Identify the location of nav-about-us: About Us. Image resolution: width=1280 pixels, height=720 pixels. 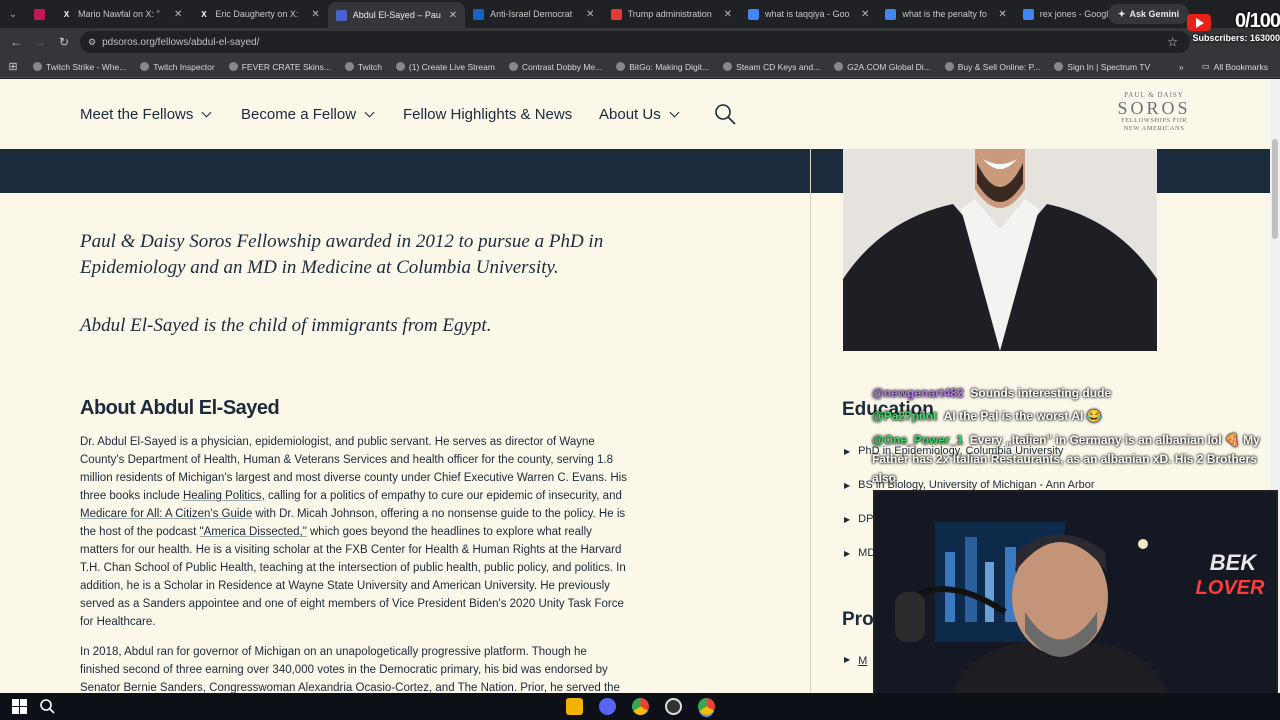
(639, 114).